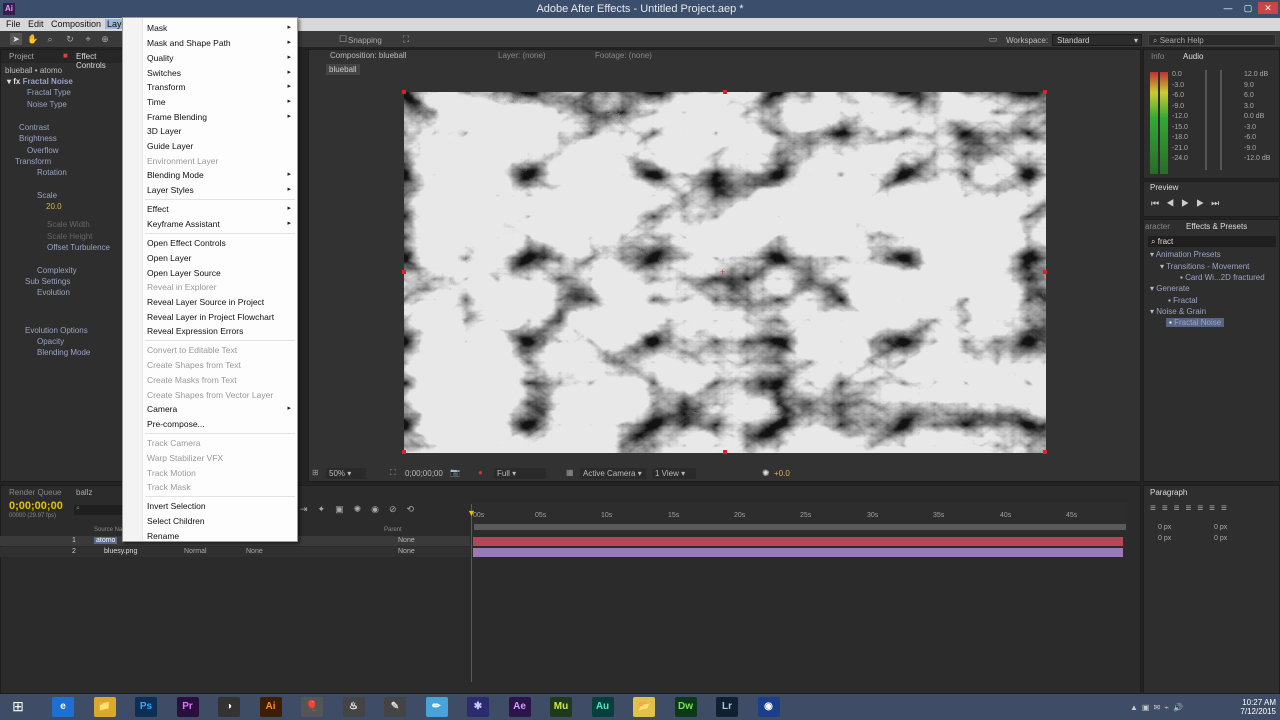 This screenshot has width=1280, height=720. Describe the element at coordinates (222, 117) in the screenshot. I see `menu-item-frame-blending: Frame Blending ▸` at that location.